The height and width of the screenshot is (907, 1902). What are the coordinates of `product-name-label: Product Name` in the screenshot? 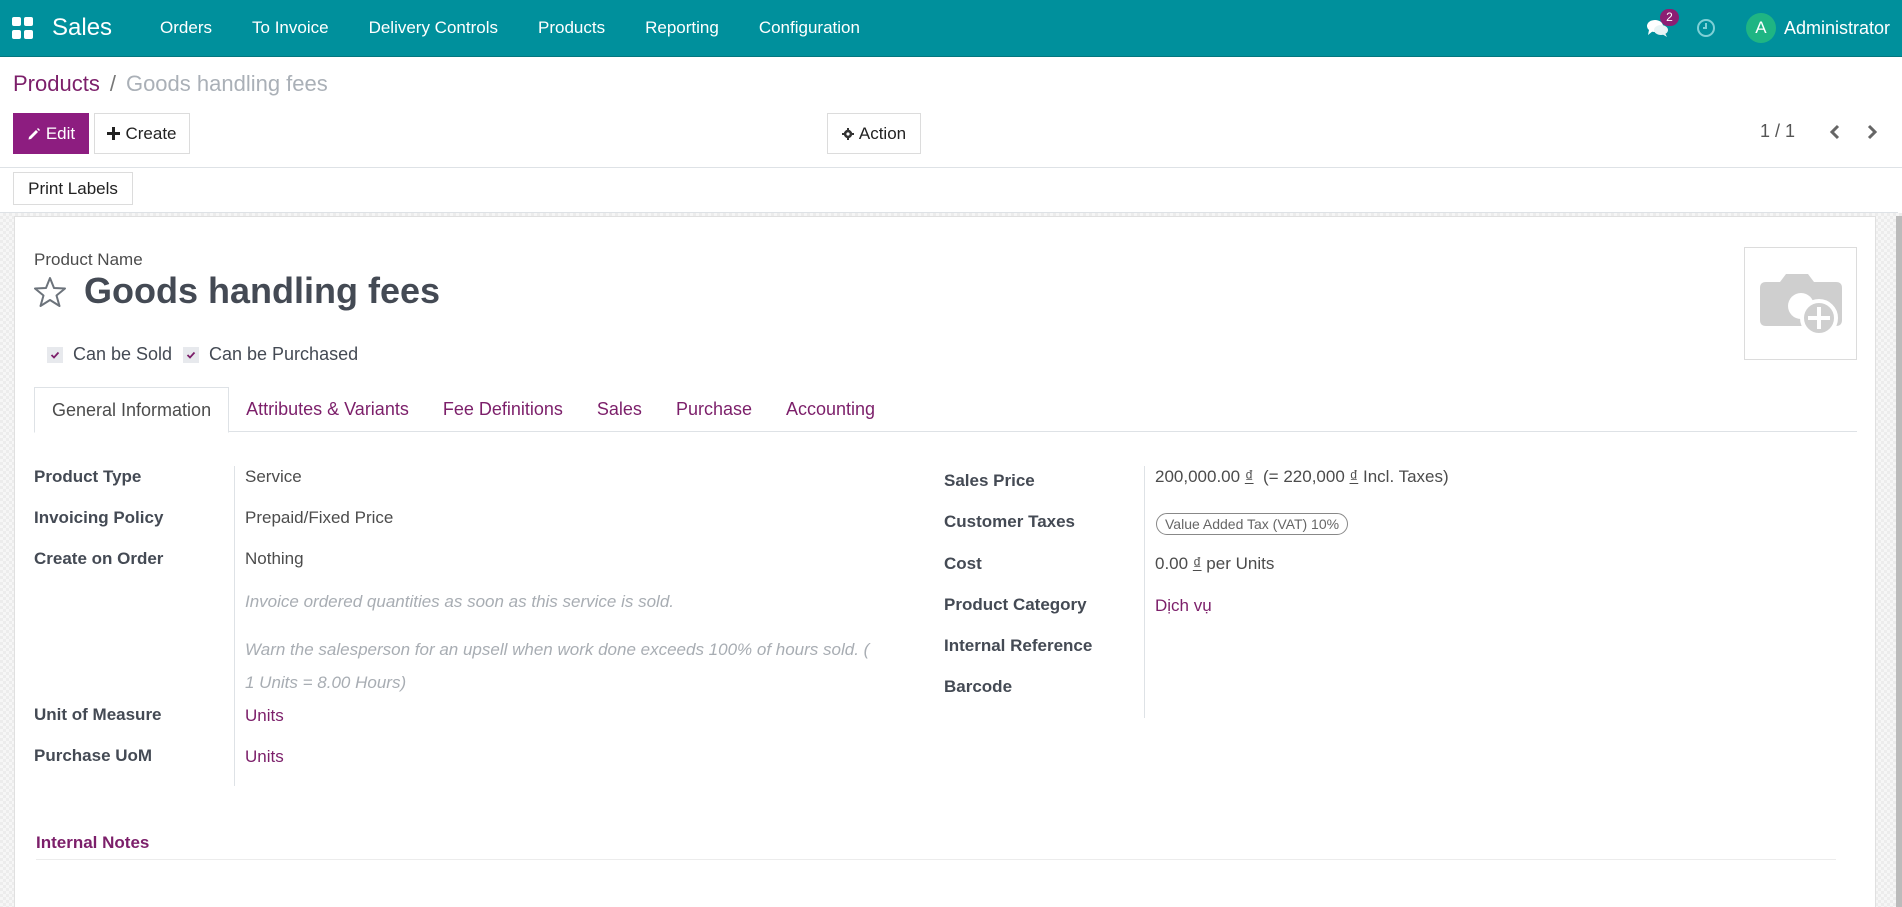 It's located at (88, 259).